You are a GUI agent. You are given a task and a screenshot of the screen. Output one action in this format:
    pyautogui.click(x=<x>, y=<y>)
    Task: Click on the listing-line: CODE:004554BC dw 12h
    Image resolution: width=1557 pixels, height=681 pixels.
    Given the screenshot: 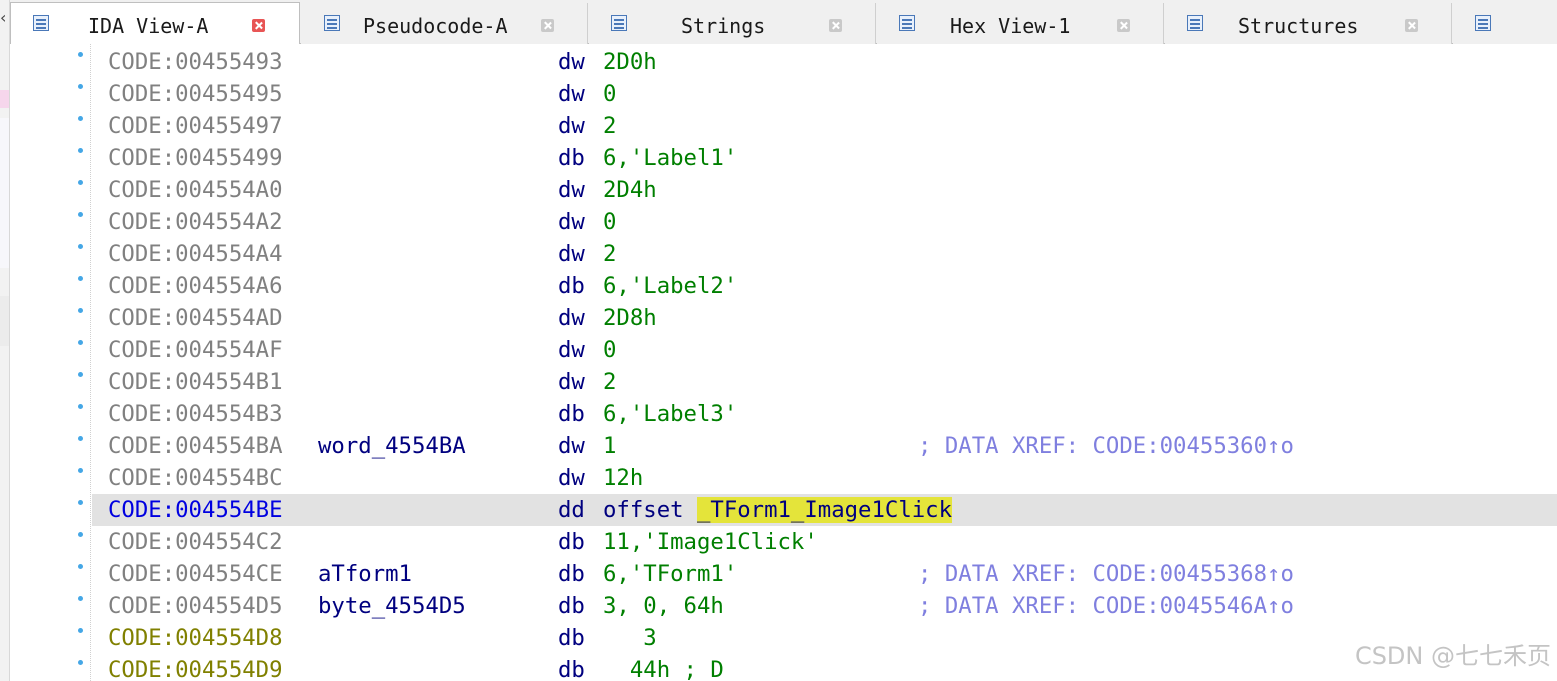 What is the action you would take?
    pyautogui.click(x=783, y=478)
    